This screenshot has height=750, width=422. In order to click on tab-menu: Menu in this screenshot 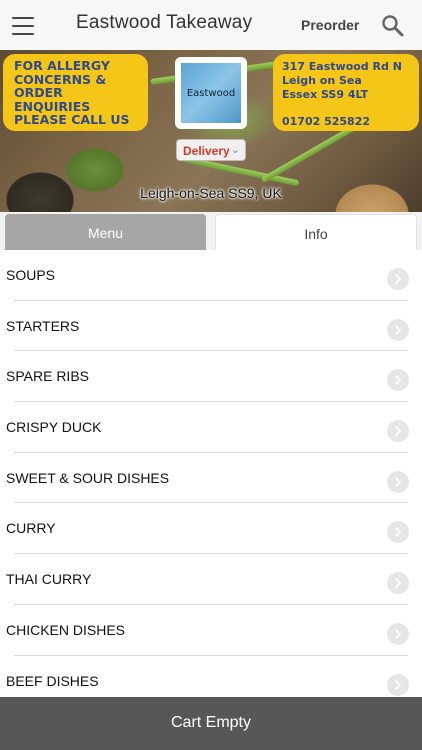, I will do `click(105, 232)`.